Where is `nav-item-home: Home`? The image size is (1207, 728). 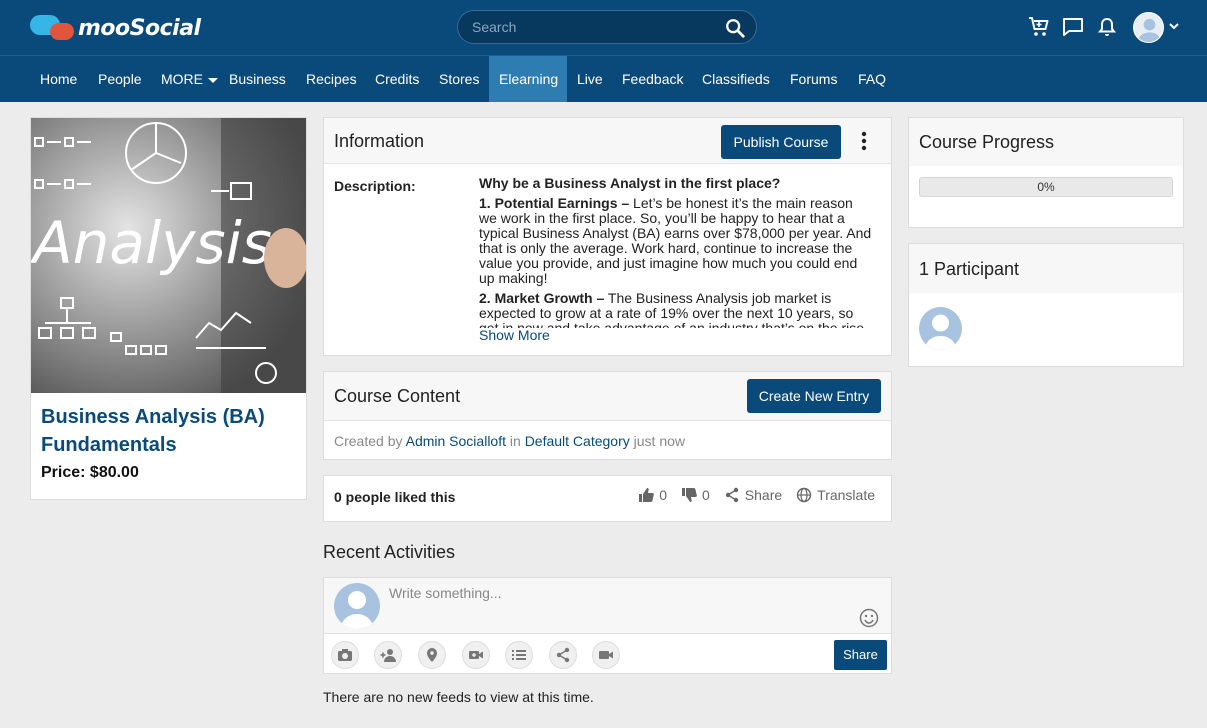
nav-item-home: Home is located at coordinates (58, 79).